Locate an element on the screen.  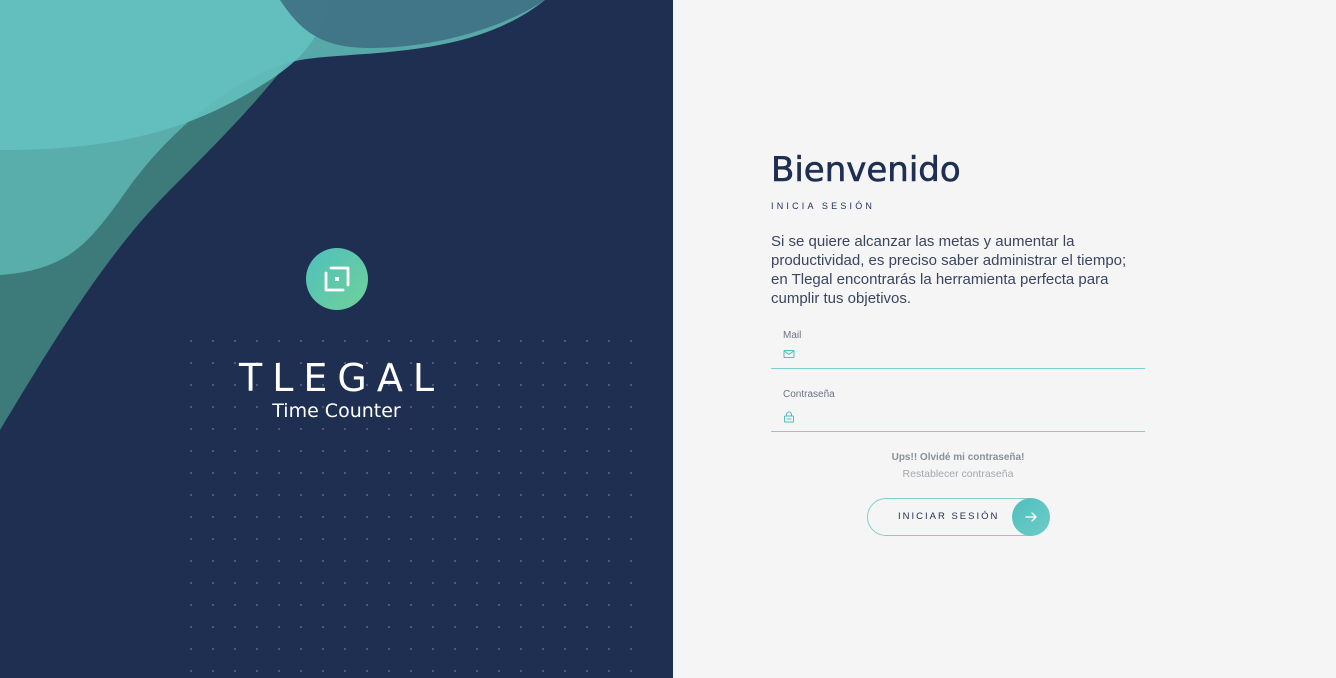
tlegal-logo-icon is located at coordinates (336, 279).